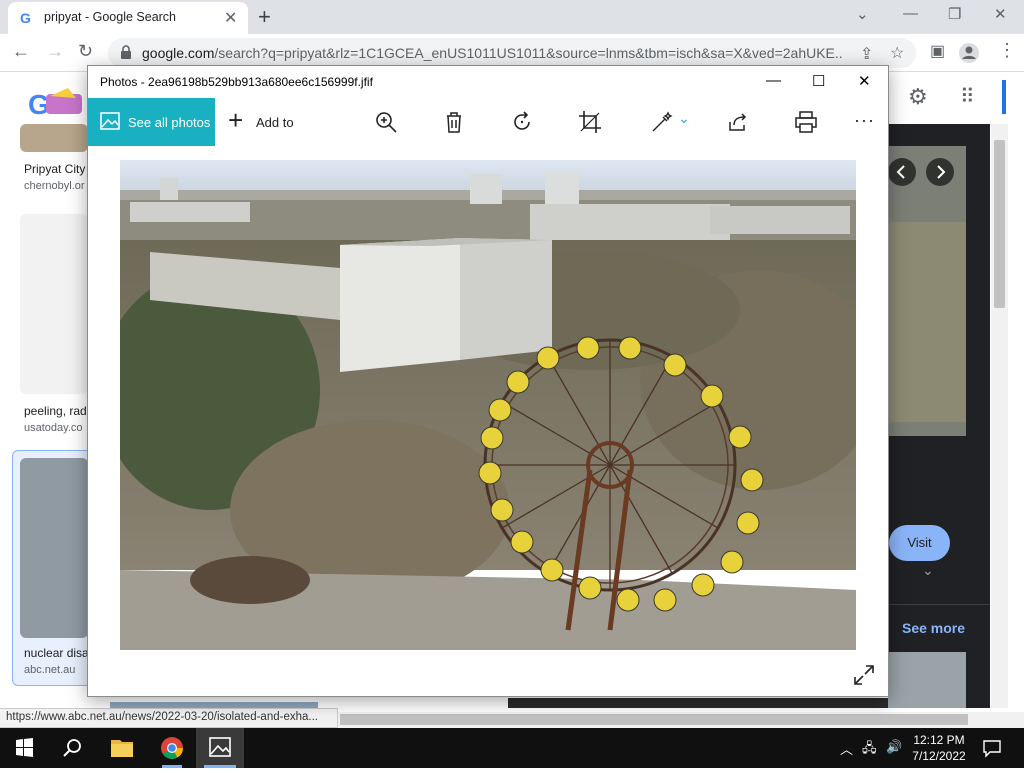  What do you see at coordinates (894, 747) in the screenshot?
I see `volume-icon: 🔊` at bounding box center [894, 747].